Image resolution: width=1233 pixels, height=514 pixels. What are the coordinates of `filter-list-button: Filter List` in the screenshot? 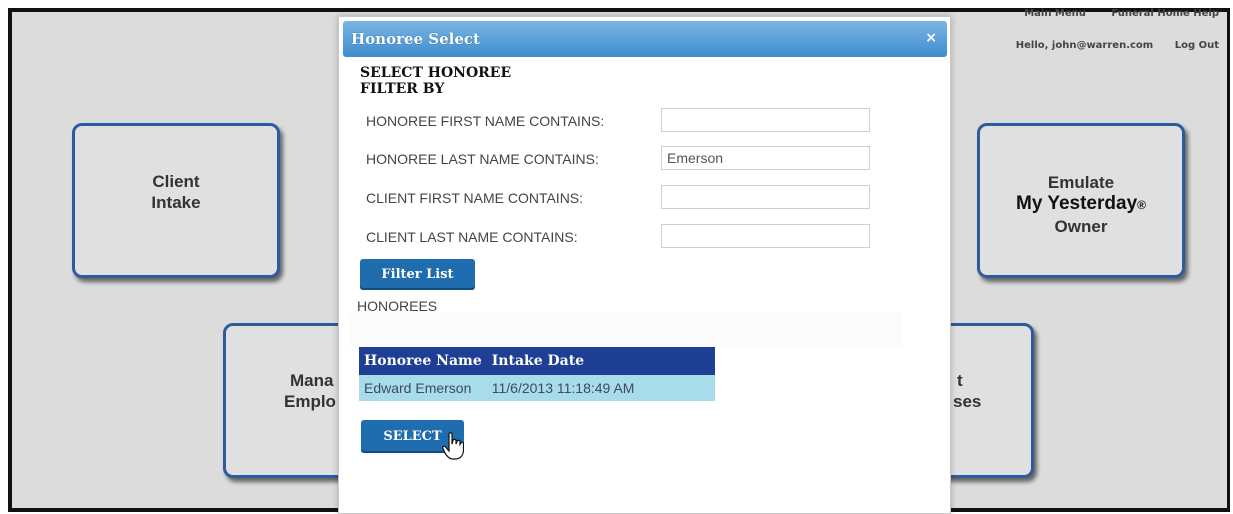 It's located at (417, 274).